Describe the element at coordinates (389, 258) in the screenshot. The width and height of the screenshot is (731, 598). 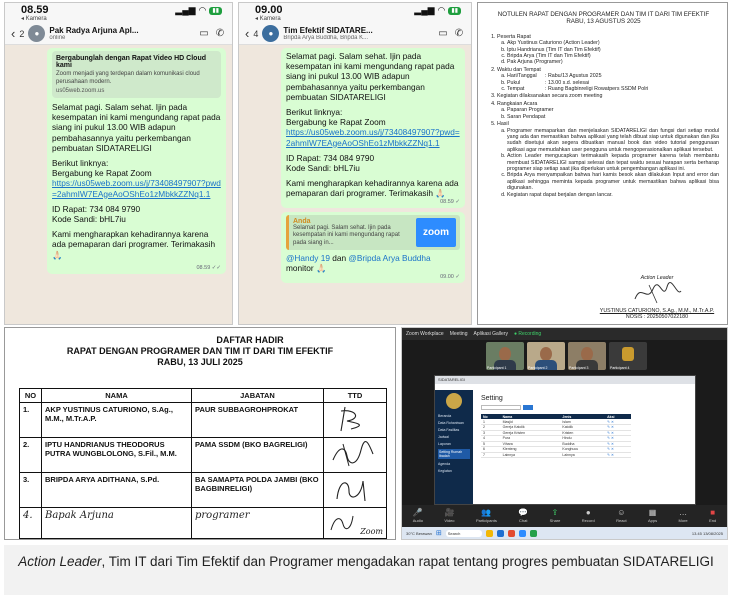
I see `mention-arya: @Bripda Arya Buddha` at that location.